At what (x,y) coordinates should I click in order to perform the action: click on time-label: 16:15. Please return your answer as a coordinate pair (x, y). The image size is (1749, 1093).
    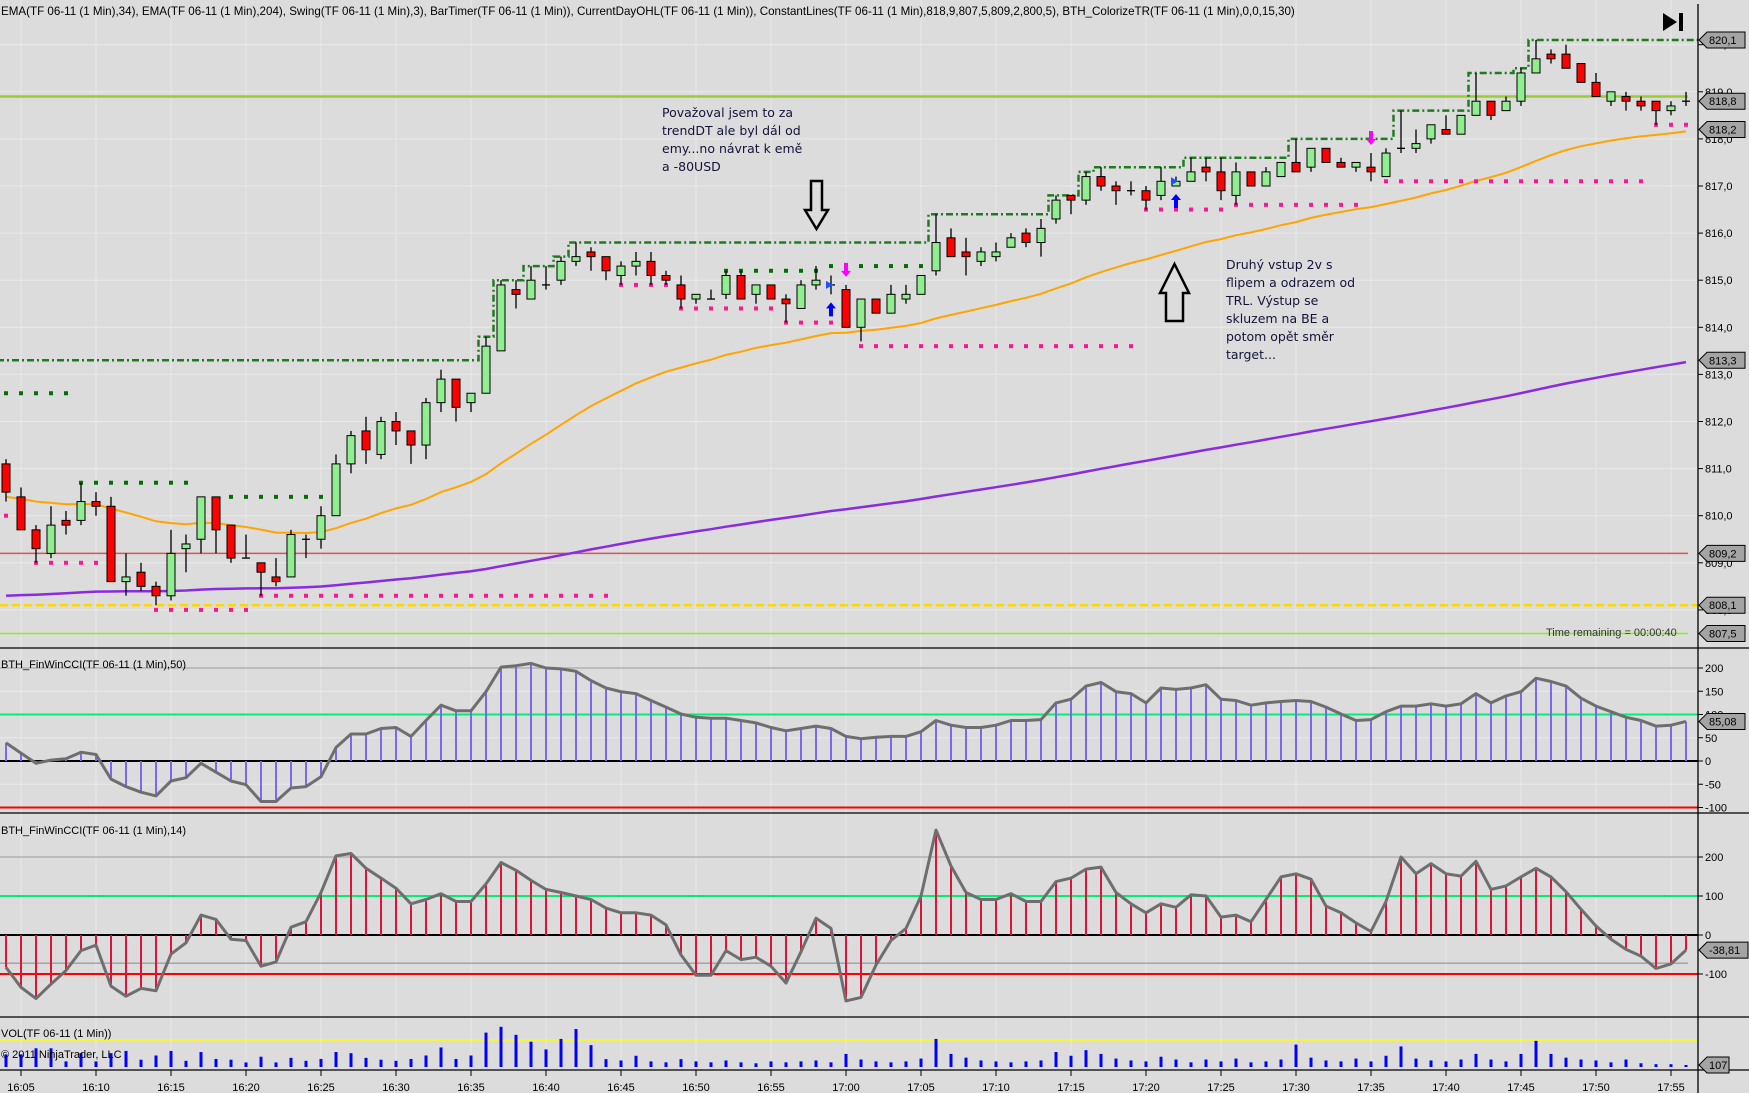
    Looking at the image, I should click on (171, 1087).